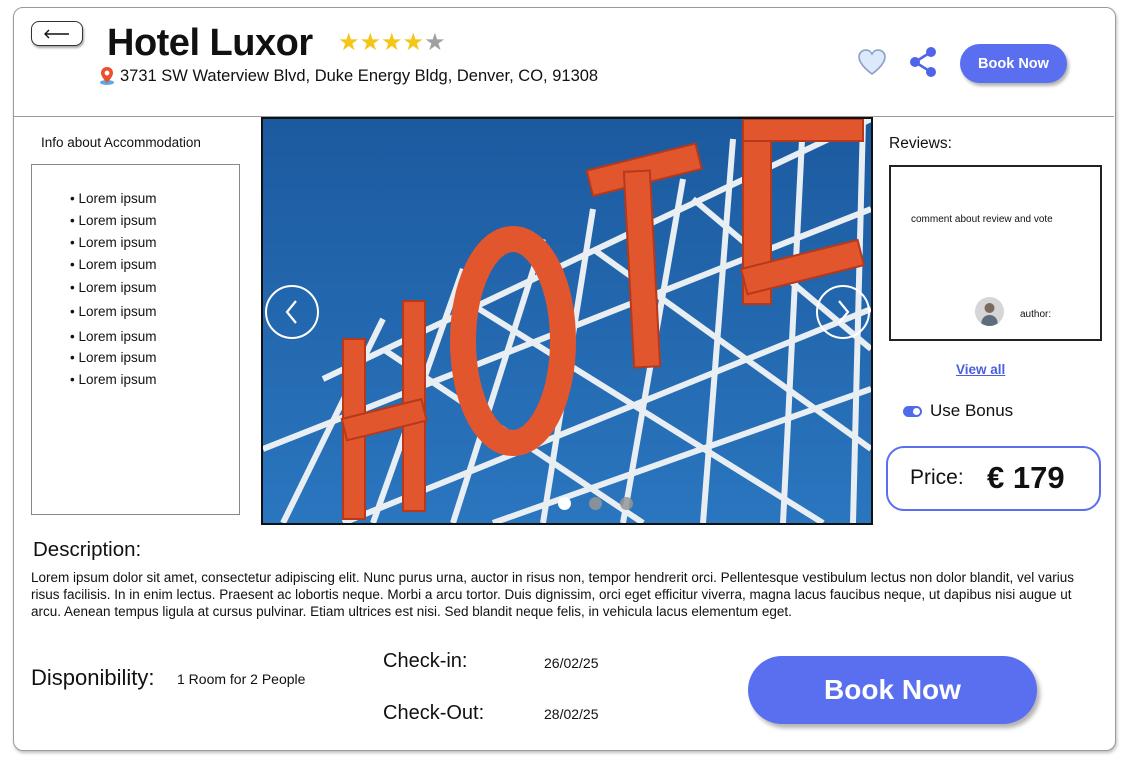 The height and width of the screenshot is (763, 1127). I want to click on star-rating: ★ ★ ★ ★ ★, so click(392, 43).